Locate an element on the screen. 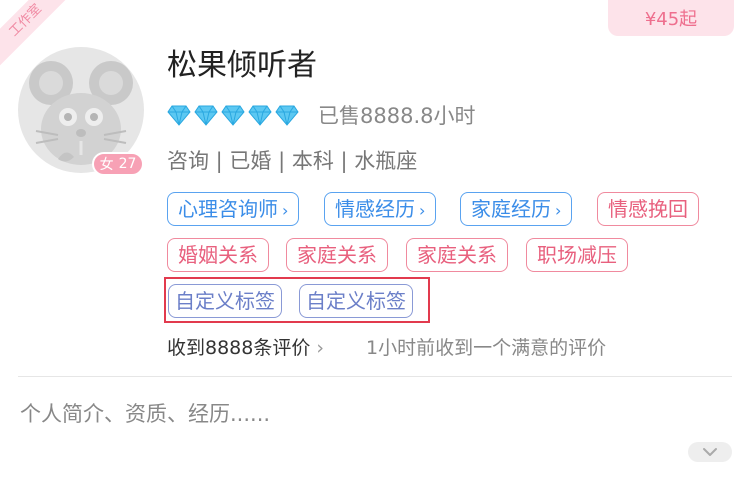  reviews-link: 收到8888条评价 › is located at coordinates (245, 348).